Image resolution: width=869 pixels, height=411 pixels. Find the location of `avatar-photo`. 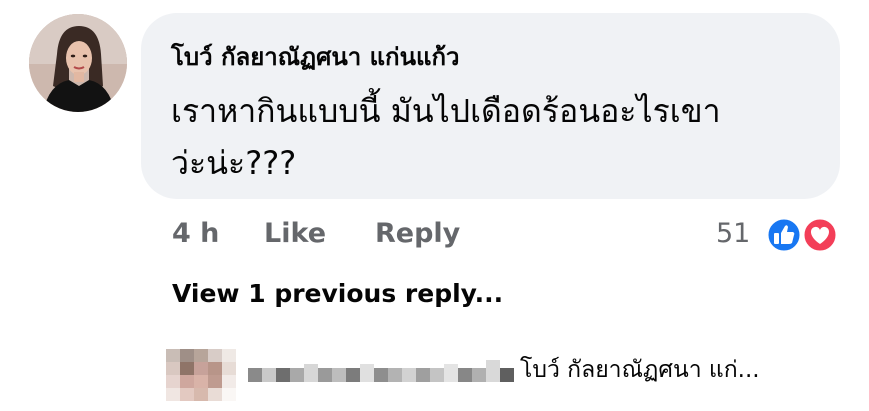

avatar-photo is located at coordinates (78, 63).